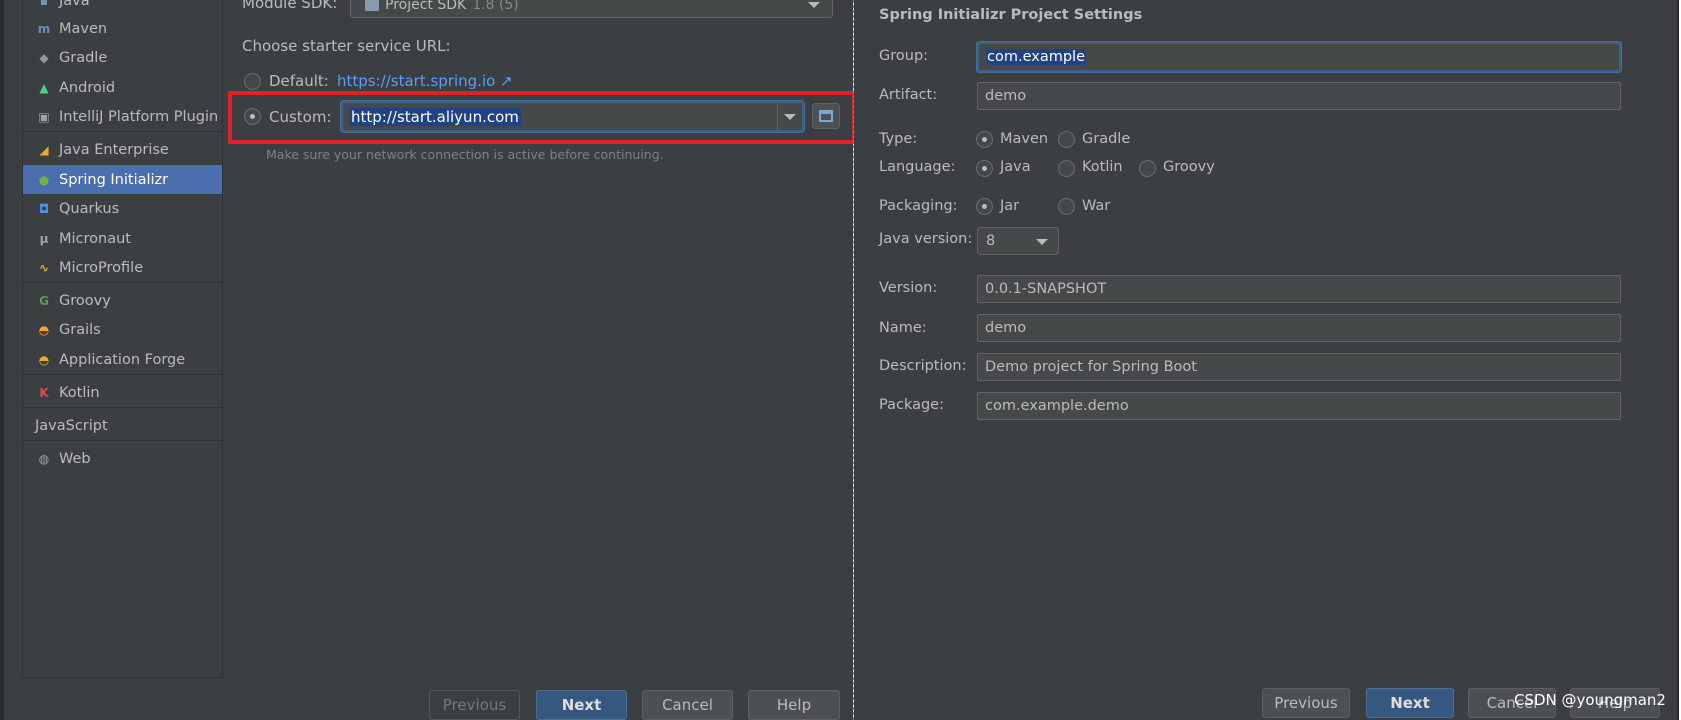 Image resolution: width=1681 pixels, height=720 pixels. Describe the element at coordinates (1102, 167) in the screenshot. I see `language-kotlin-label: Kotlin` at that location.